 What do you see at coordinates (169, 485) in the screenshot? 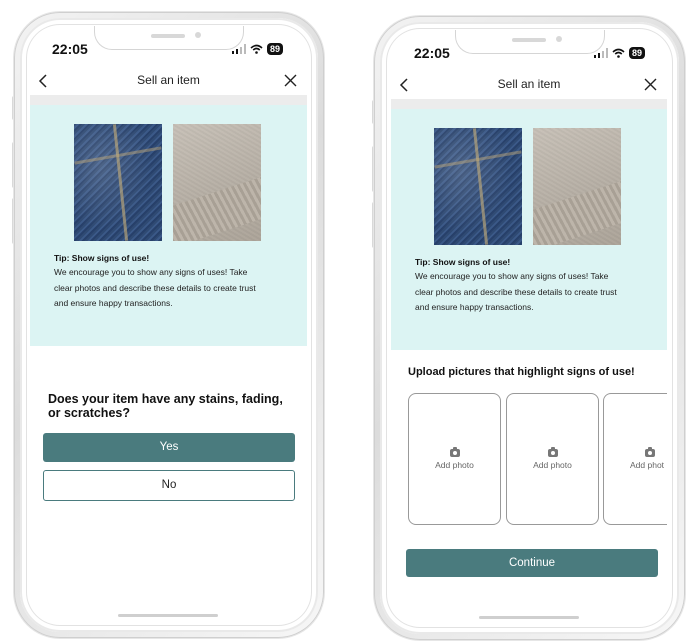
I see `no-button: No` at bounding box center [169, 485].